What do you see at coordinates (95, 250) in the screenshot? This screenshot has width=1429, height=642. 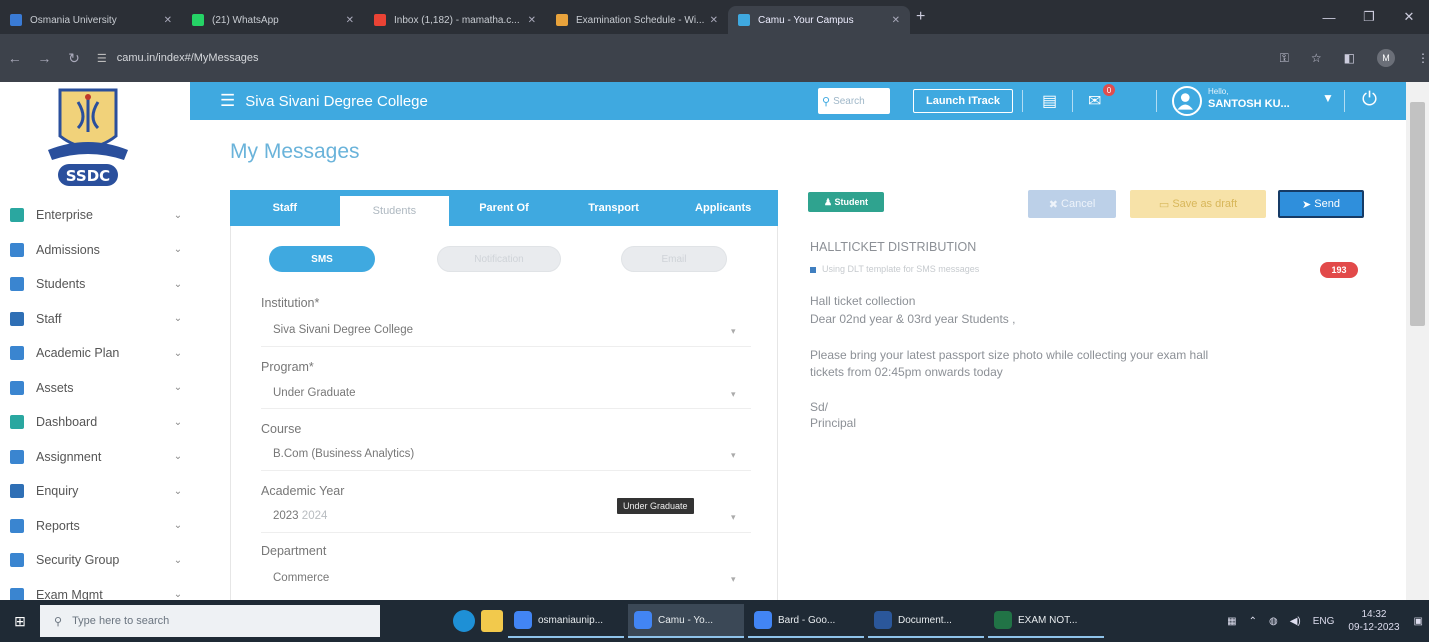 I see `sidebar-item-admissions: Admissions ⌄` at bounding box center [95, 250].